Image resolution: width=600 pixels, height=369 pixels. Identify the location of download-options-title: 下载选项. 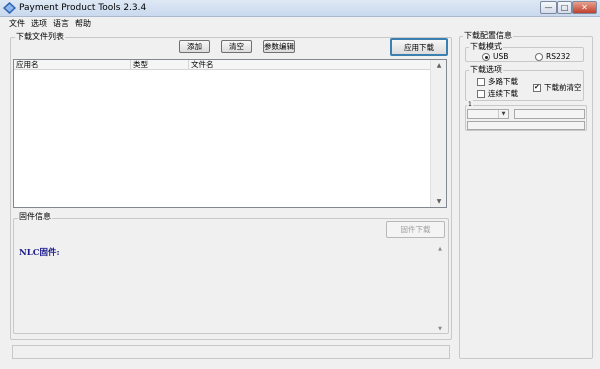
(486, 70).